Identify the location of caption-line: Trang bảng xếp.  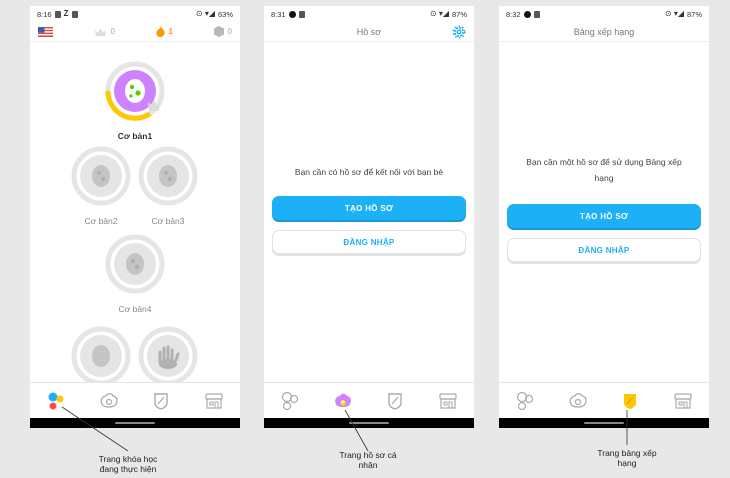
(627, 453).